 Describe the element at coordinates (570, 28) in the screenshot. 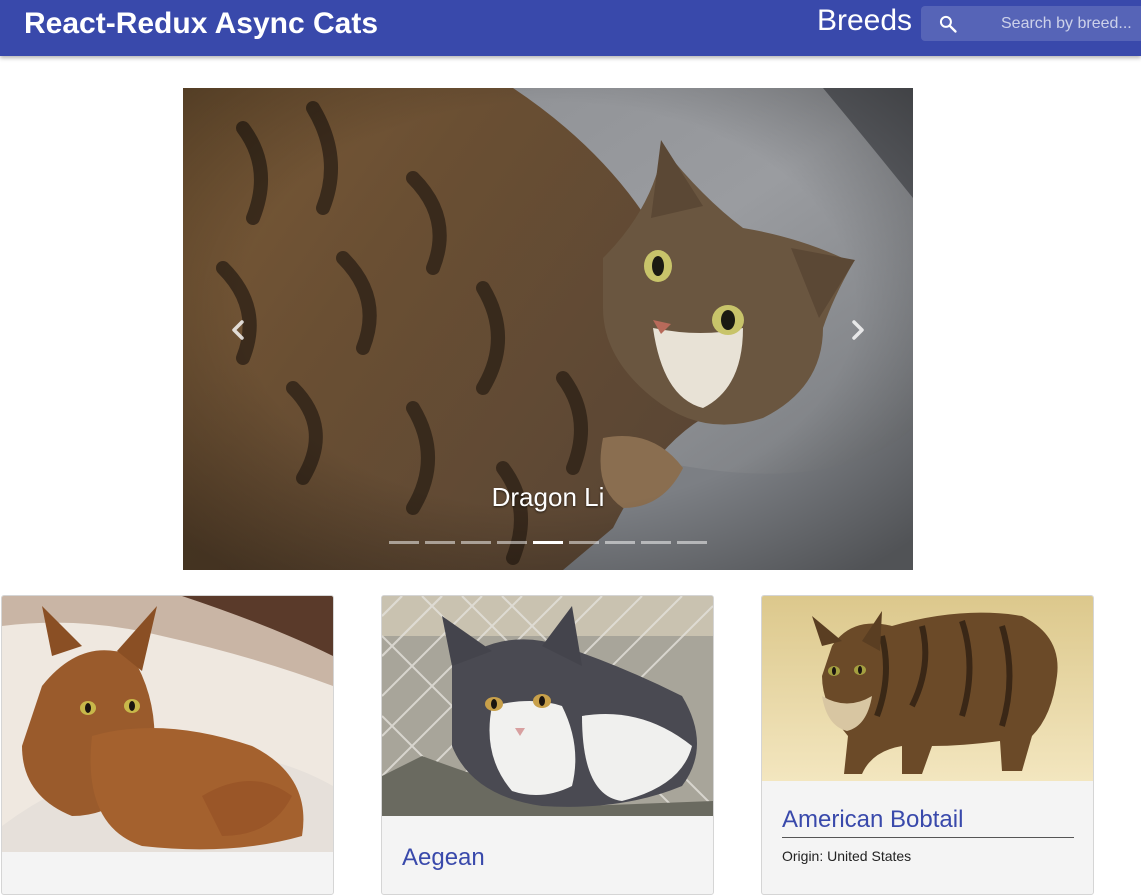

I see `app-bar: React-Redux Async Cats Breeds` at that location.